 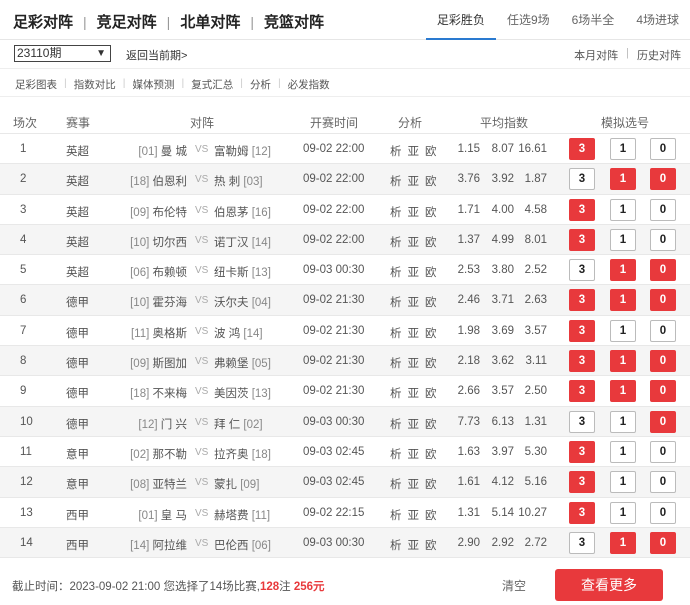 What do you see at coordinates (158, 181) in the screenshot?
I see `home-team: [18] 伯恩利` at bounding box center [158, 181].